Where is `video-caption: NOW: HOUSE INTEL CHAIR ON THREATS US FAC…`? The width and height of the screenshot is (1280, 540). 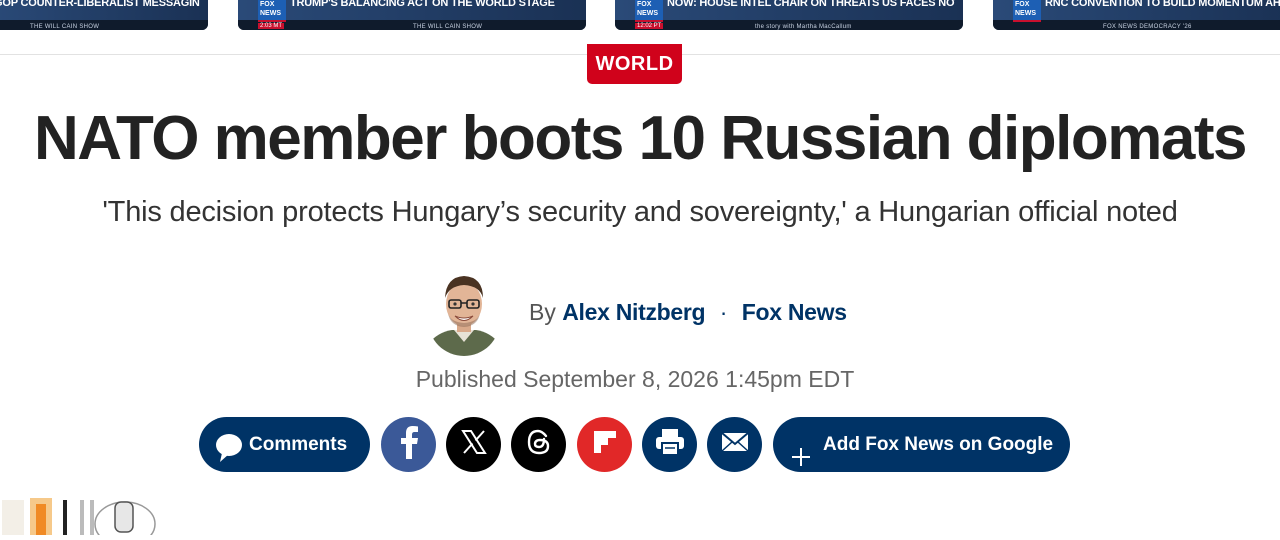
video-caption: NOW: HOUSE INTEL CHAIR ON THREATS US FAC… is located at coordinates (811, 4).